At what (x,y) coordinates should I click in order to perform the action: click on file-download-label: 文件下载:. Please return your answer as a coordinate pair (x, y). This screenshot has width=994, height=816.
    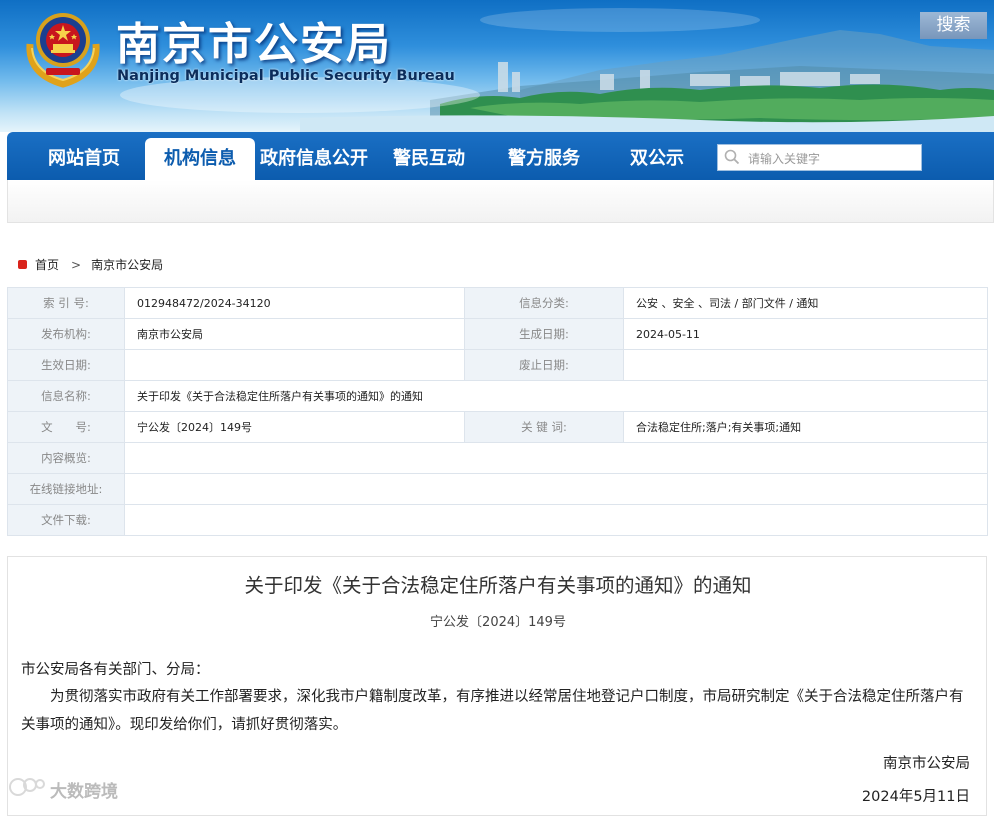
    Looking at the image, I should click on (66, 520).